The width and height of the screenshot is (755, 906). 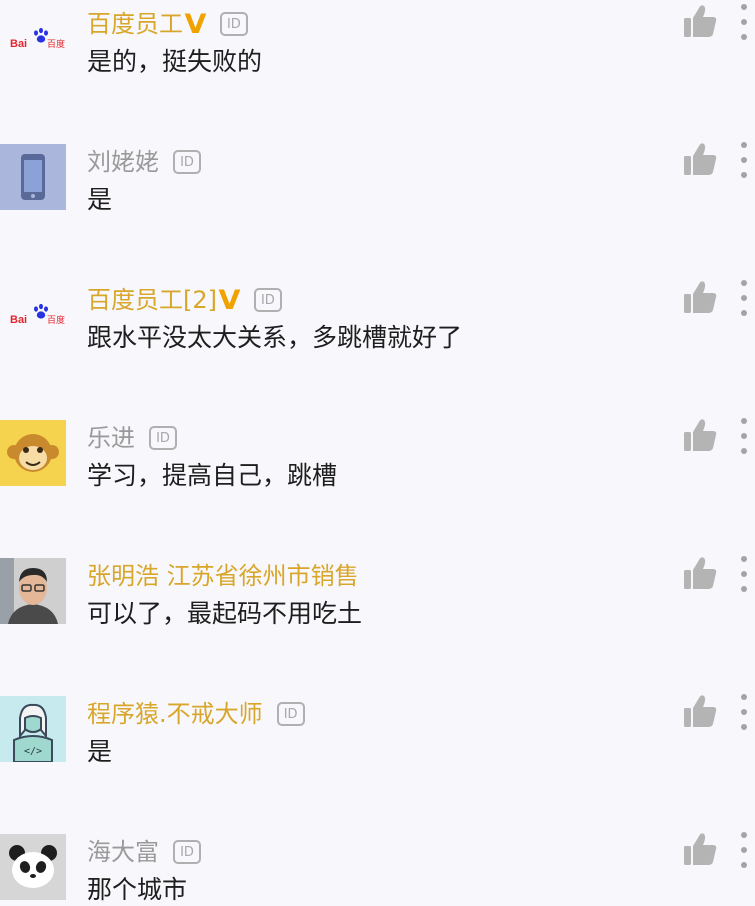 I want to click on comment-text: 那个城市, so click(x=137, y=889).